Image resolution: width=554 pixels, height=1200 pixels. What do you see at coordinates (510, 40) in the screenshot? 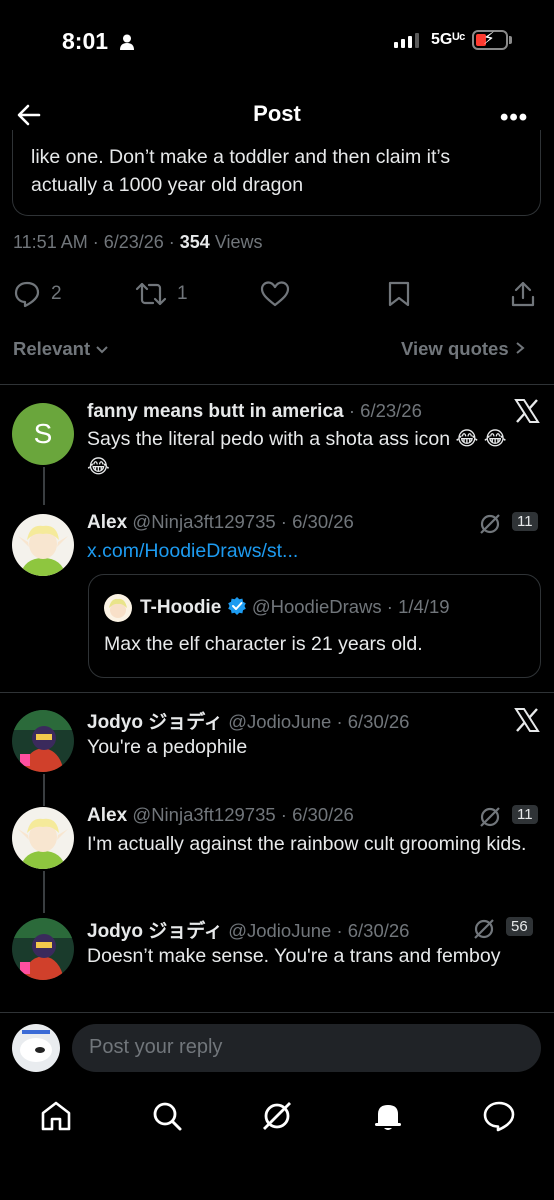
I see `battery-tip` at bounding box center [510, 40].